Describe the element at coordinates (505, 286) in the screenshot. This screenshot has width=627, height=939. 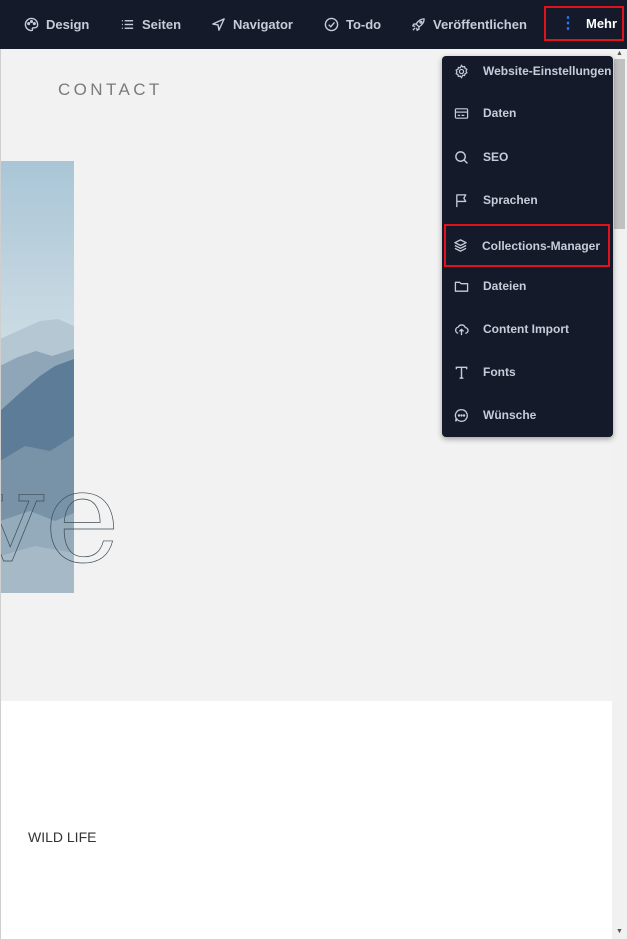
I see `menu-label: Dateien` at that location.